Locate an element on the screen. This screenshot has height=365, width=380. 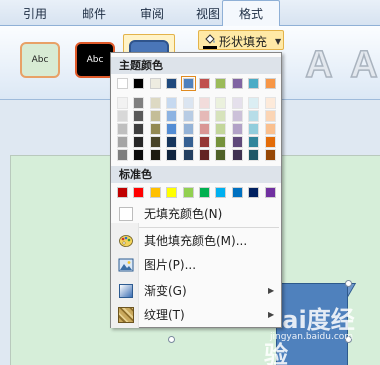
texture-icon is located at coordinates (126, 315).